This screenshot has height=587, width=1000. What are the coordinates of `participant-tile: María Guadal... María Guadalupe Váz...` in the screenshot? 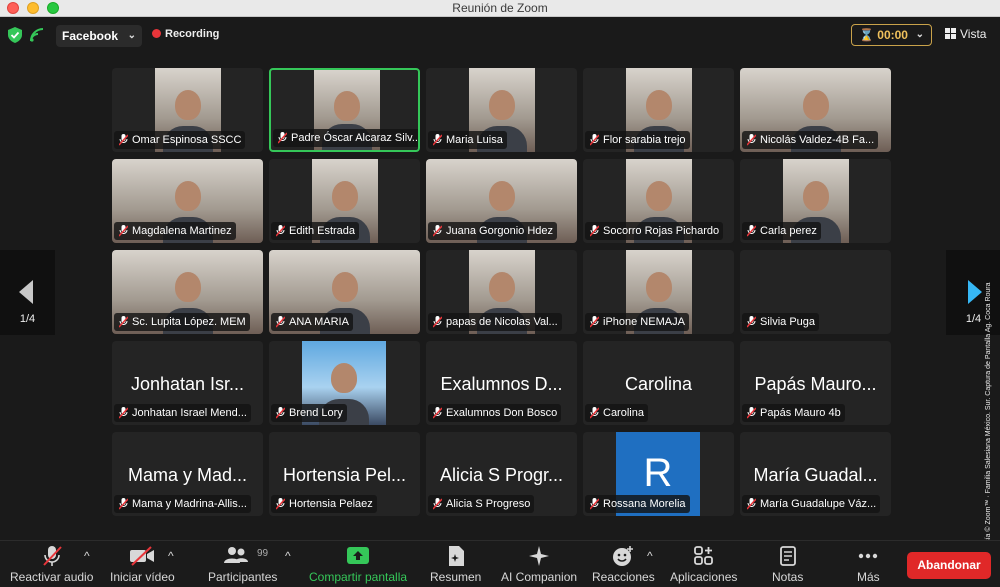 It's located at (815, 474).